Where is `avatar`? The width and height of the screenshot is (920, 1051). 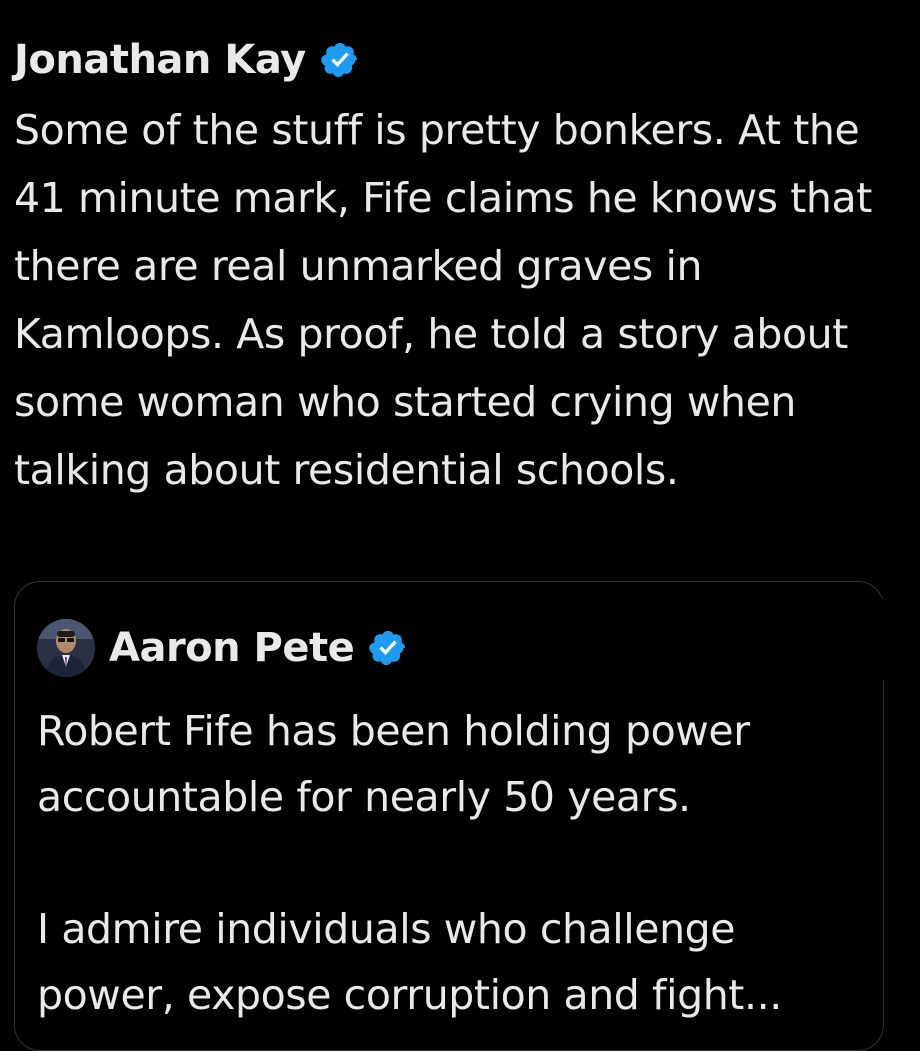 avatar is located at coordinates (66, 648).